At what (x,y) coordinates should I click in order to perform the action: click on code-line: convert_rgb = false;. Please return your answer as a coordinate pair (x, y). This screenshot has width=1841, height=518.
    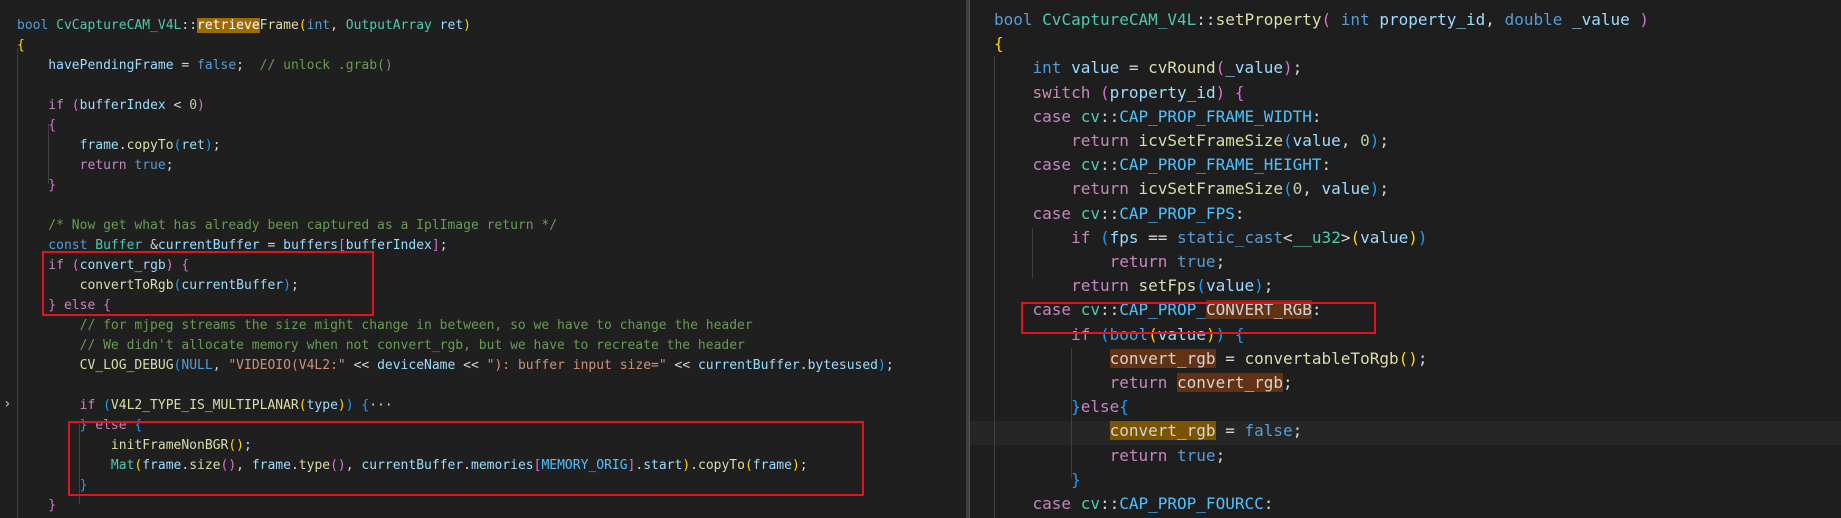
    Looking at the image, I should click on (1148, 431).